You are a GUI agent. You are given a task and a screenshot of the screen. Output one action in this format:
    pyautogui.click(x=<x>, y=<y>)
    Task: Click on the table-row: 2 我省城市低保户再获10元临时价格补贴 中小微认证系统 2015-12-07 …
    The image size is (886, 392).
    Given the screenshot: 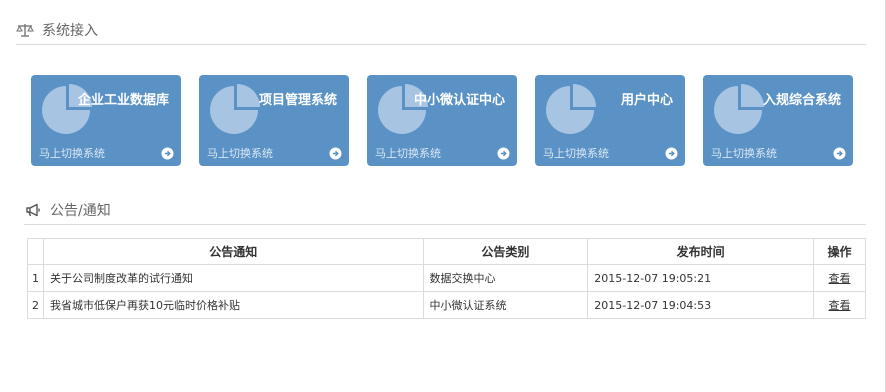 What is the action you would take?
    pyautogui.click(x=446, y=305)
    